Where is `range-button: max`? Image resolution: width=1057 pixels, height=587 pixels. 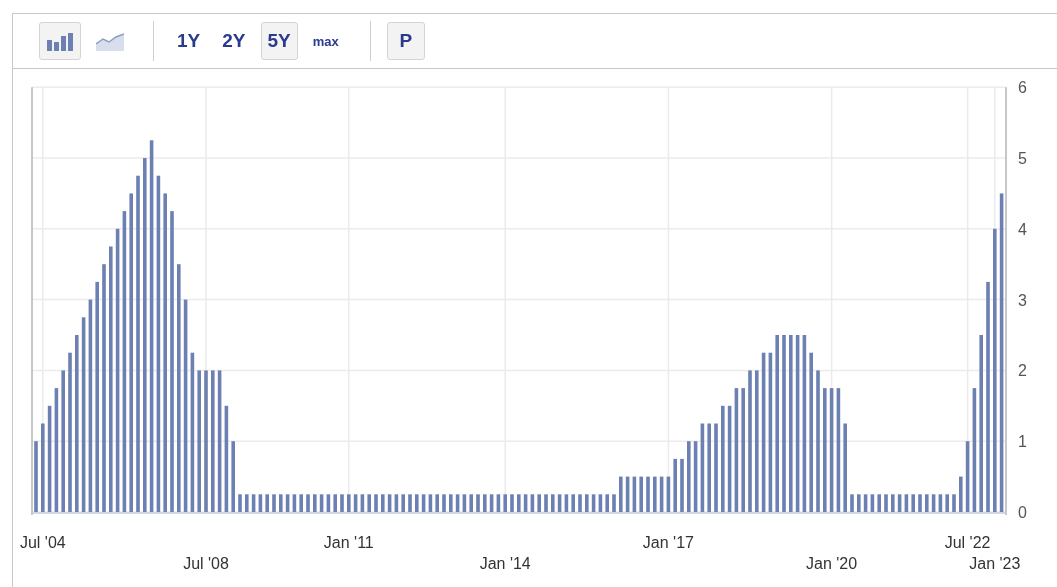
range-button: max is located at coordinates (325, 41).